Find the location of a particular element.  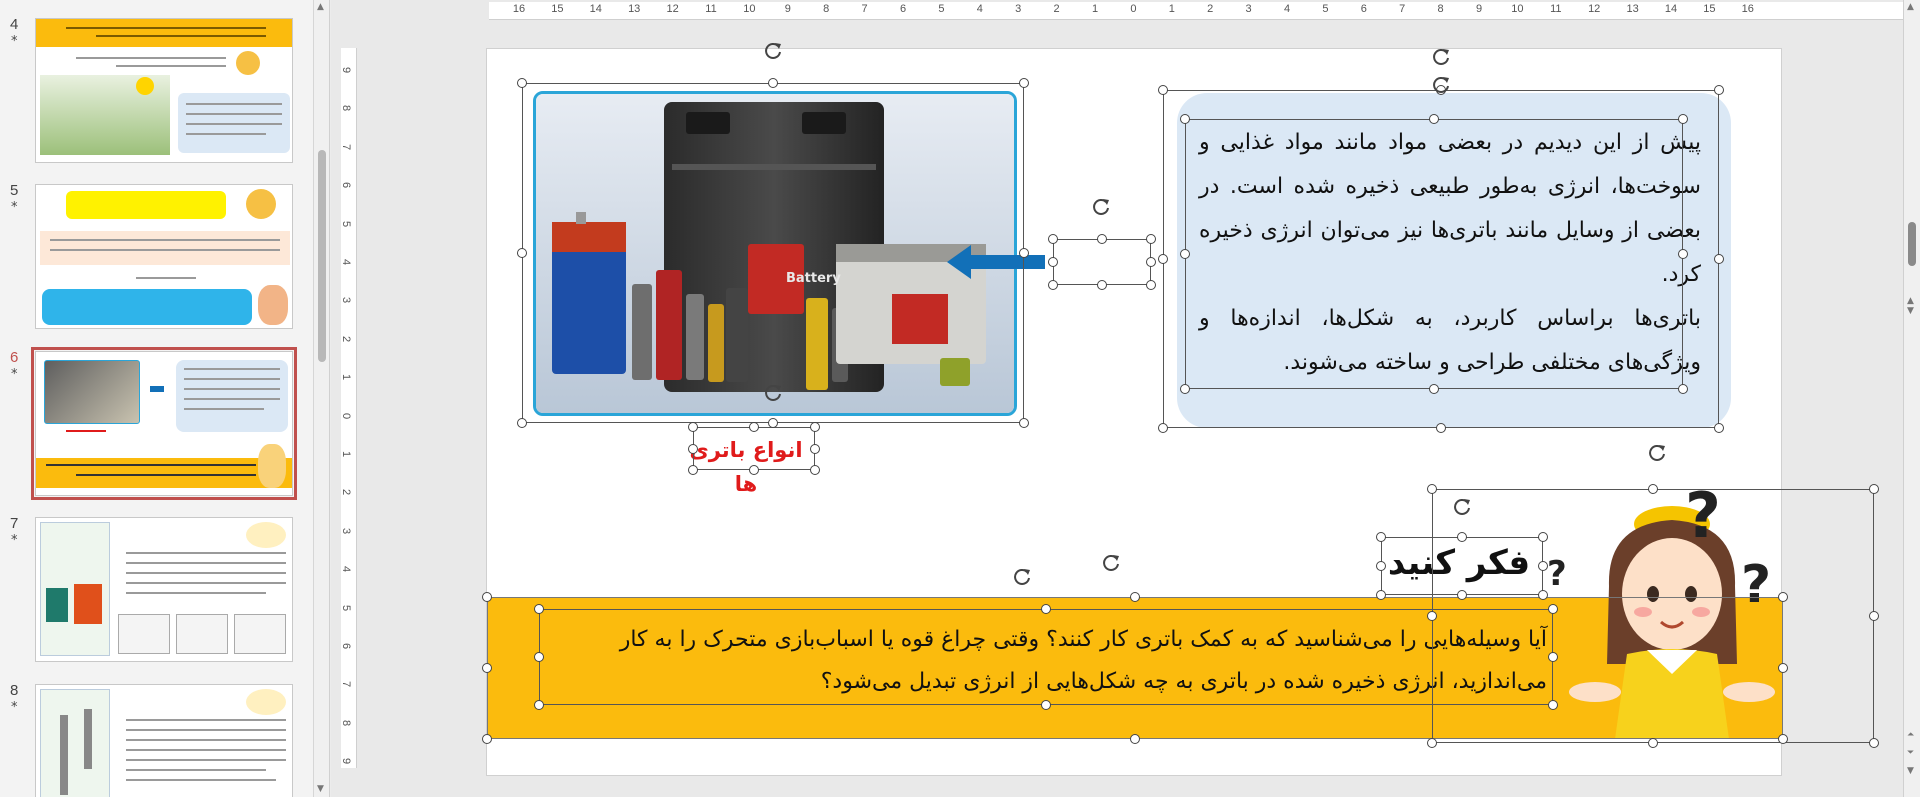

page-down-icon: ⏷ is located at coordinates (1910, 753).